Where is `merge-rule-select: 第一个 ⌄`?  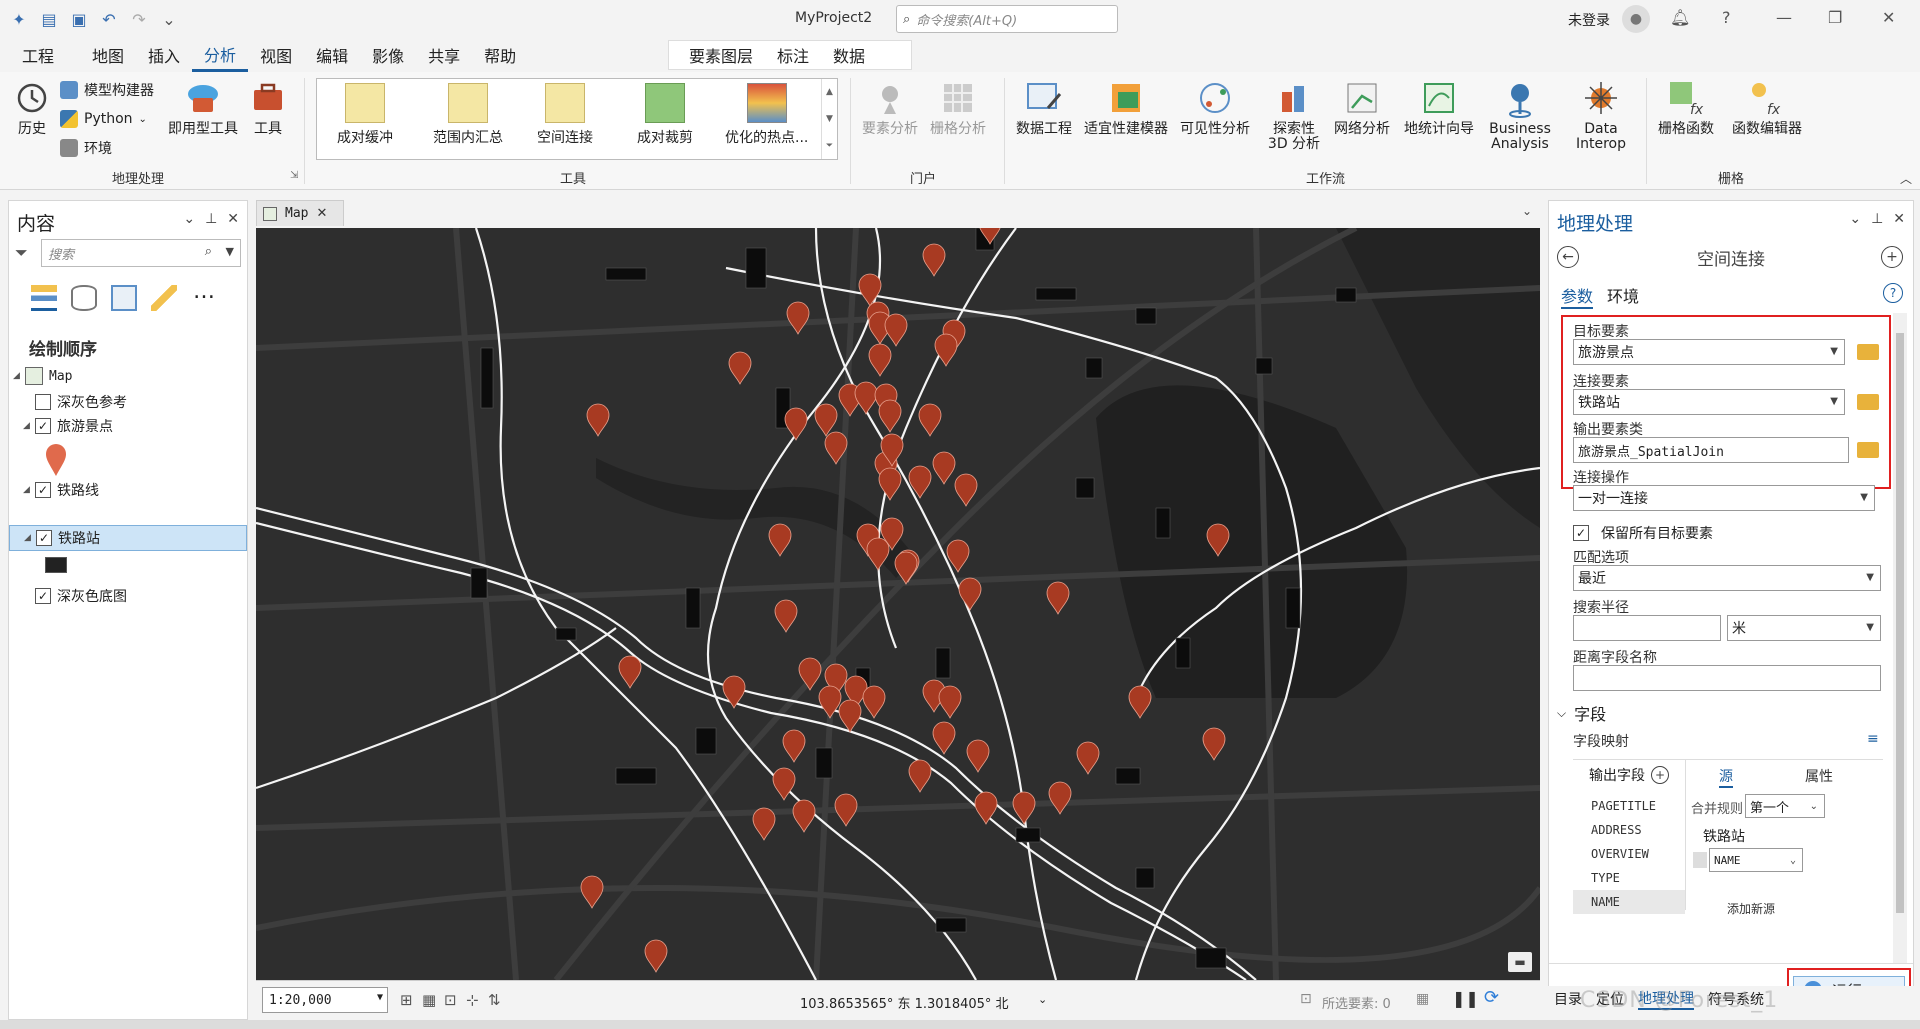
merge-rule-select: 第一个 ⌄ is located at coordinates (1785, 806).